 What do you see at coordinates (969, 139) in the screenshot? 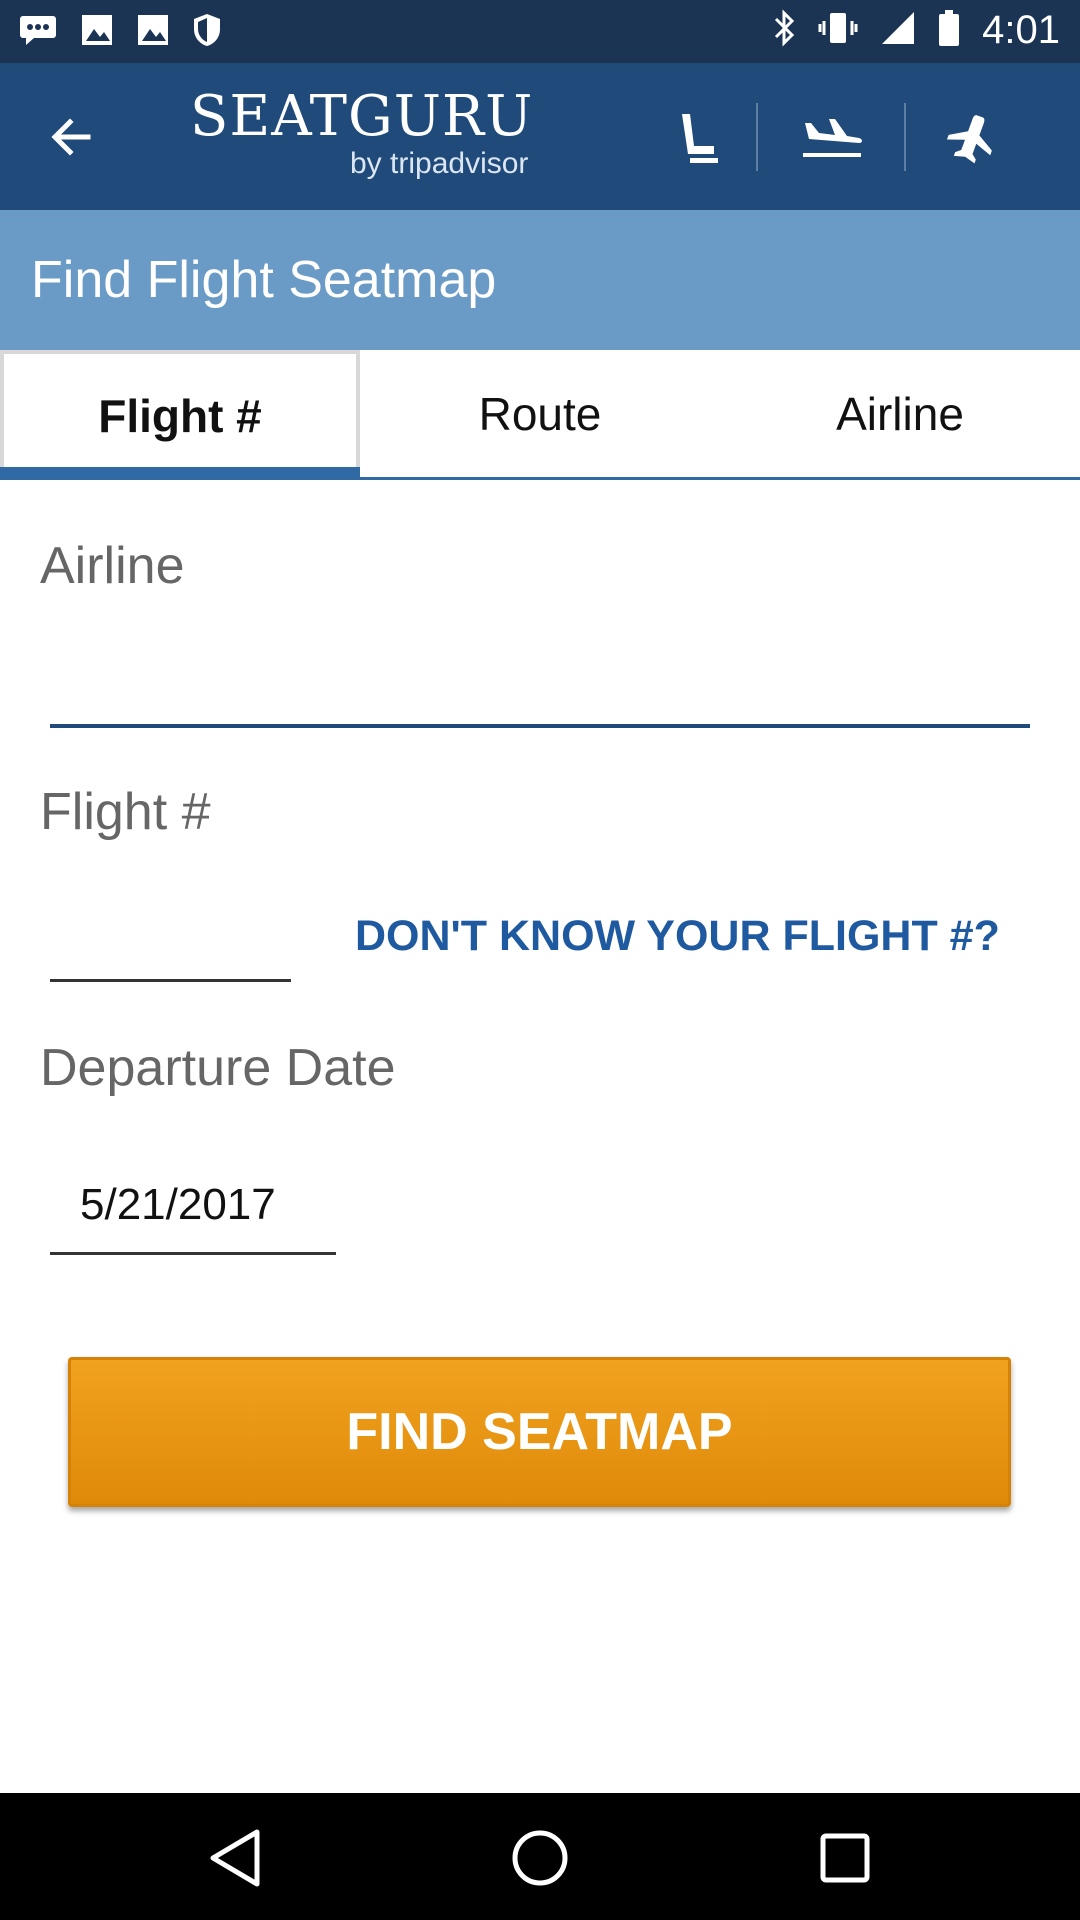
I see `airplane-icon` at bounding box center [969, 139].